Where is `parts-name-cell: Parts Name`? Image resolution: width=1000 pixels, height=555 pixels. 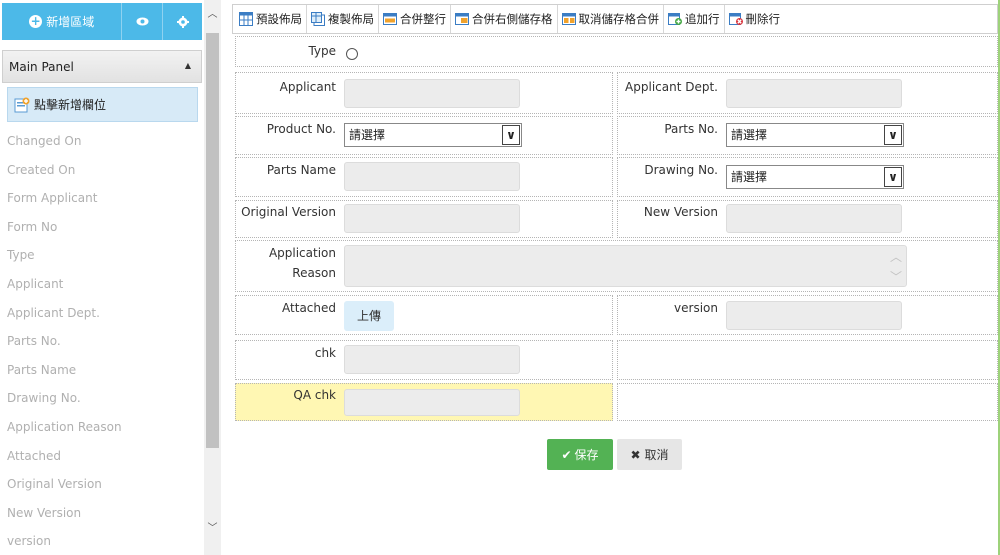 parts-name-cell: Parts Name is located at coordinates (424, 177).